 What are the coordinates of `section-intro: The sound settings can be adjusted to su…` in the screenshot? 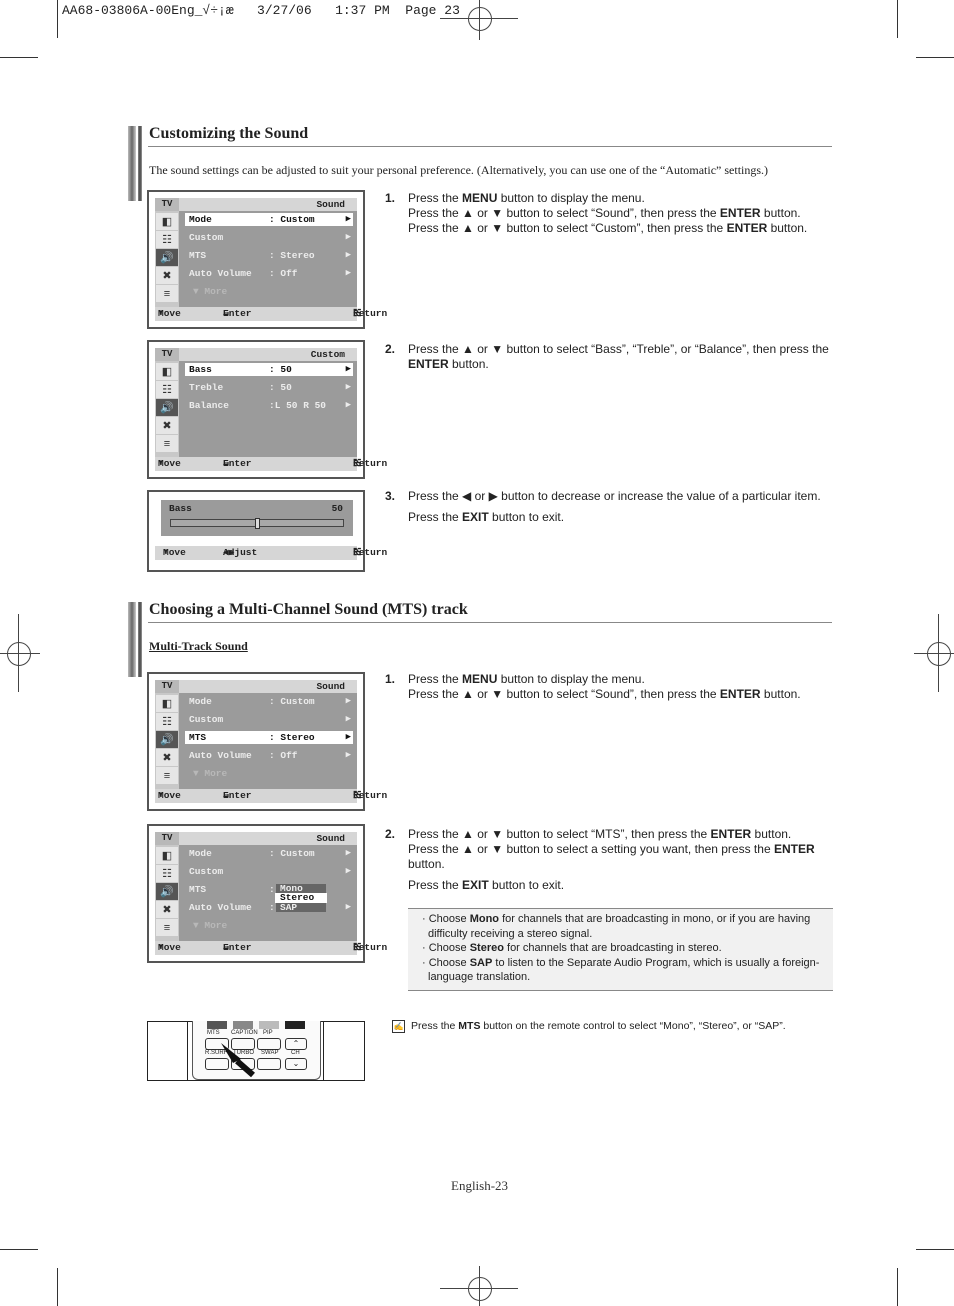 It's located at (459, 170).